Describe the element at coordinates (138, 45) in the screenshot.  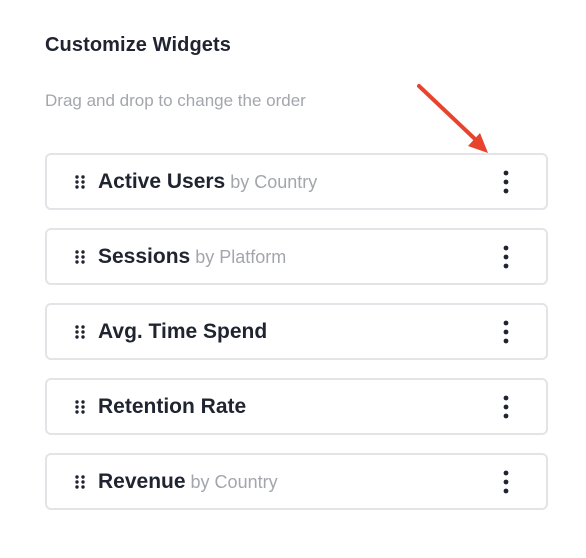
I see `panel-title: Customize Widgets` at that location.